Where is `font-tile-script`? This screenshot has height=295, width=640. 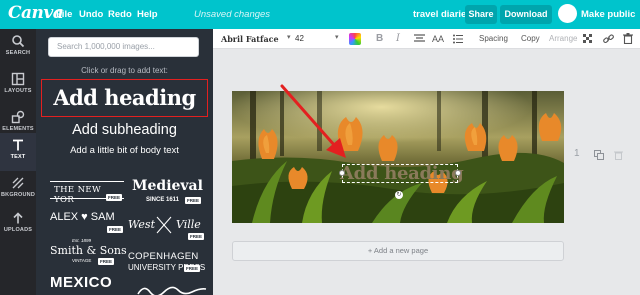
font-tile-script is located at coordinates (172, 289).